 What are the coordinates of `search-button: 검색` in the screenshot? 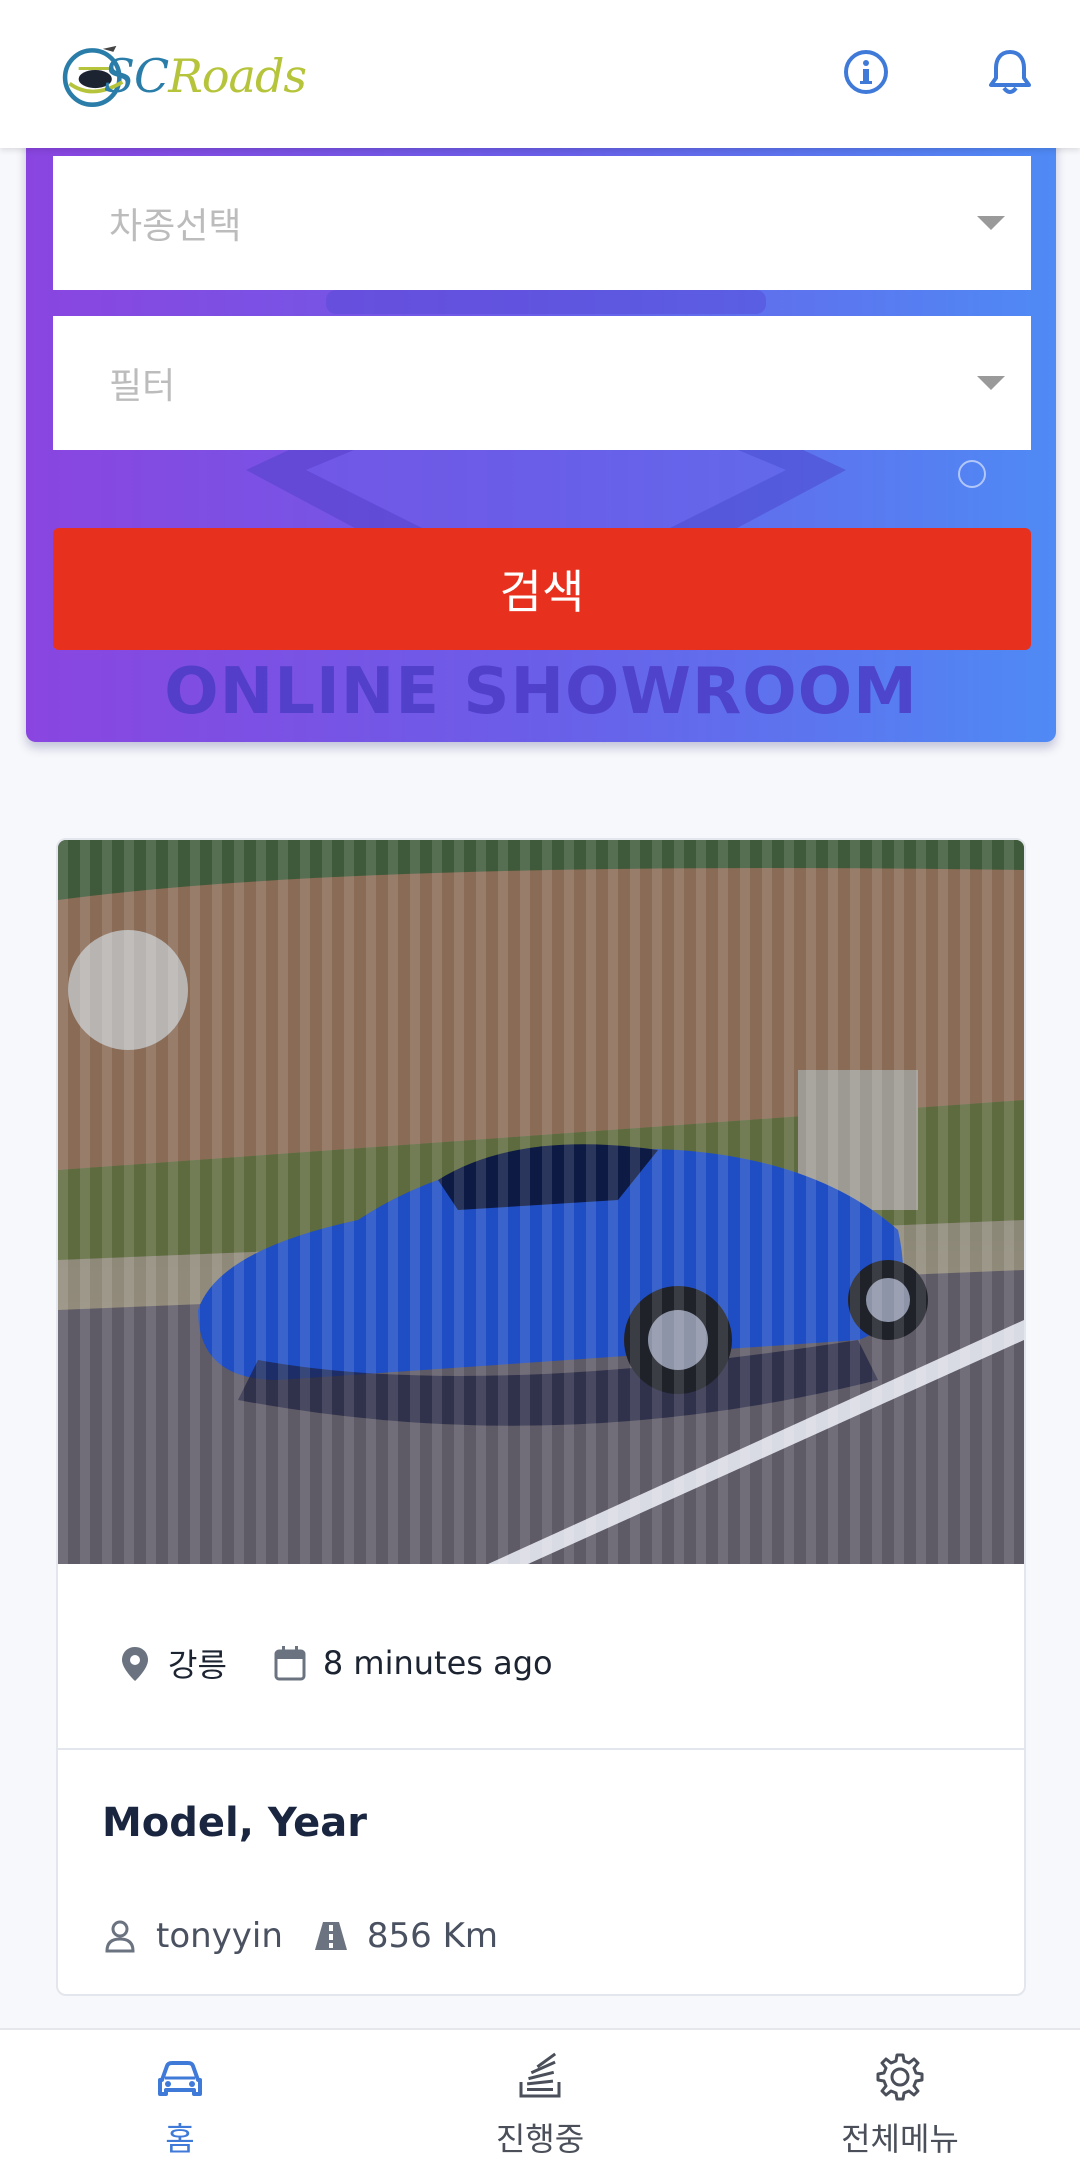 It's located at (542, 589).